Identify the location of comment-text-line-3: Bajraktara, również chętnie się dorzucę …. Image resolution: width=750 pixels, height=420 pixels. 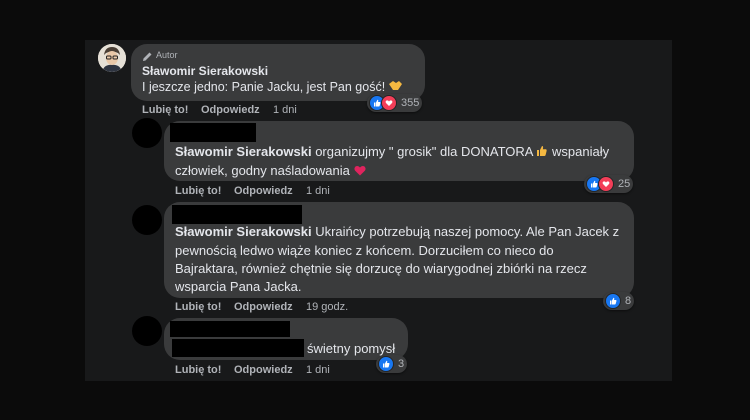
(381, 268).